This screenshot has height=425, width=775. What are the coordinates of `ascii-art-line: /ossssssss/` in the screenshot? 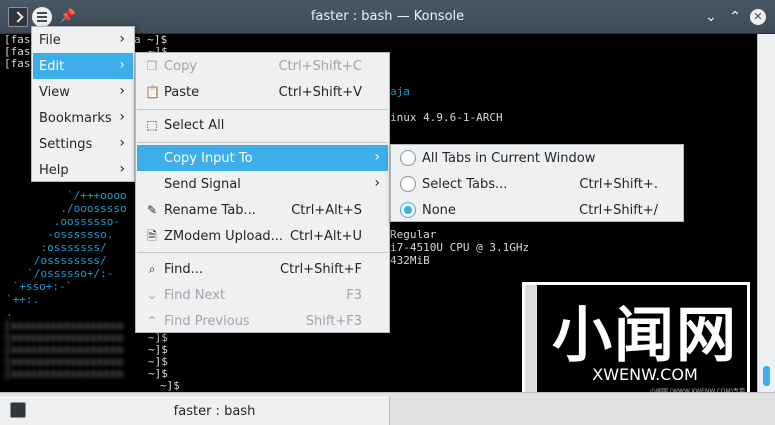 It's located at (60, 260).